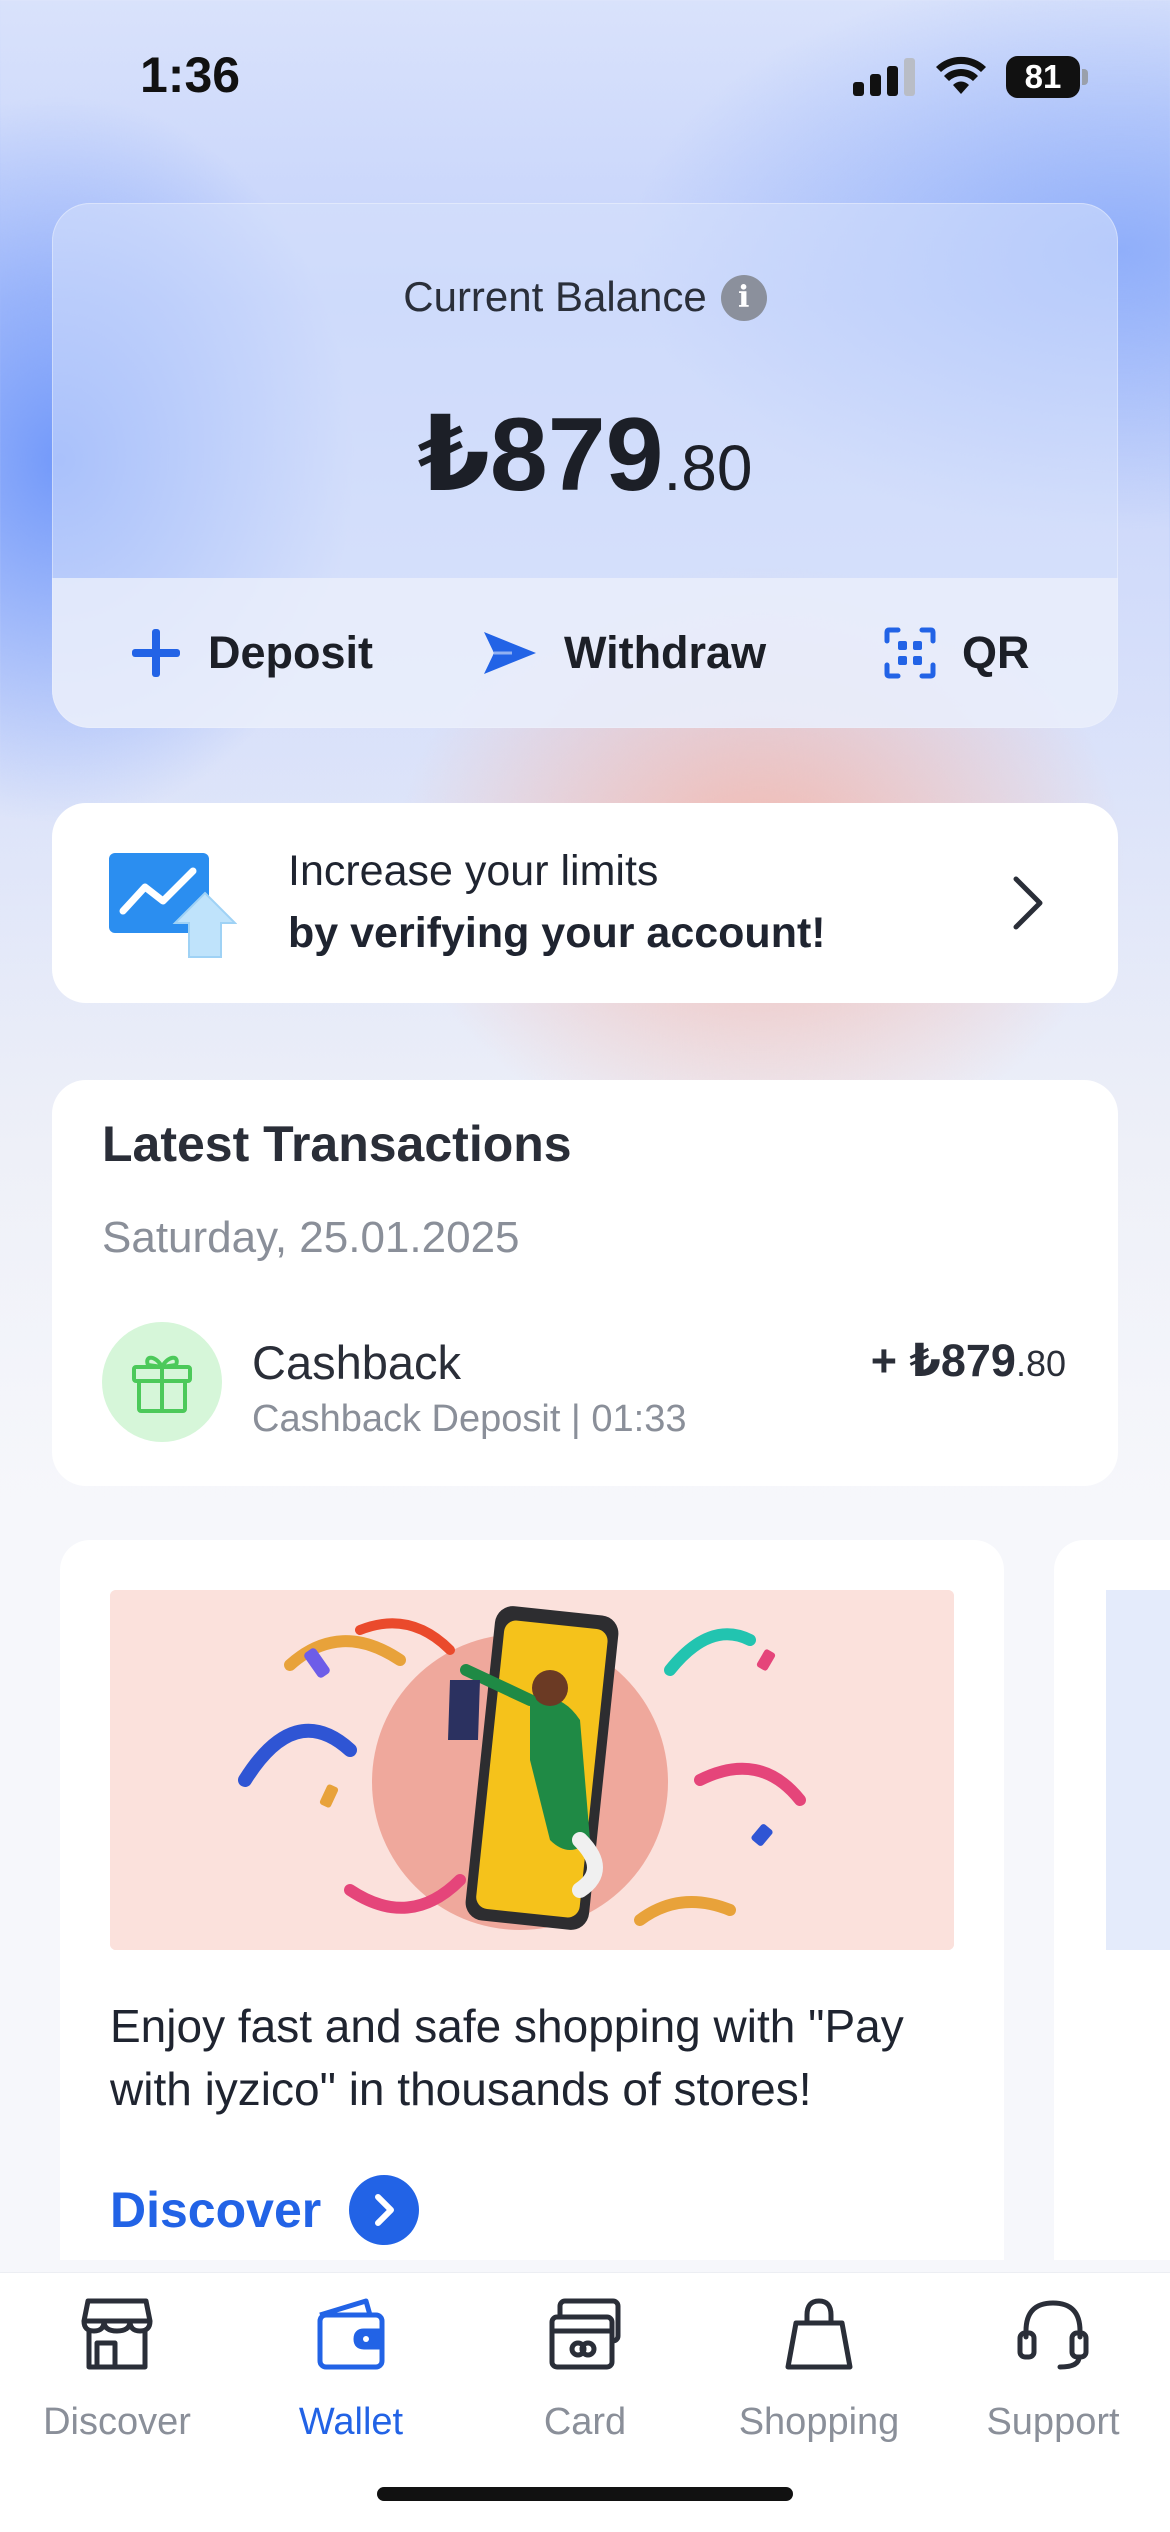 This screenshot has height=2532, width=1170. I want to click on tab-discover-label: Discover, so click(117, 2422).